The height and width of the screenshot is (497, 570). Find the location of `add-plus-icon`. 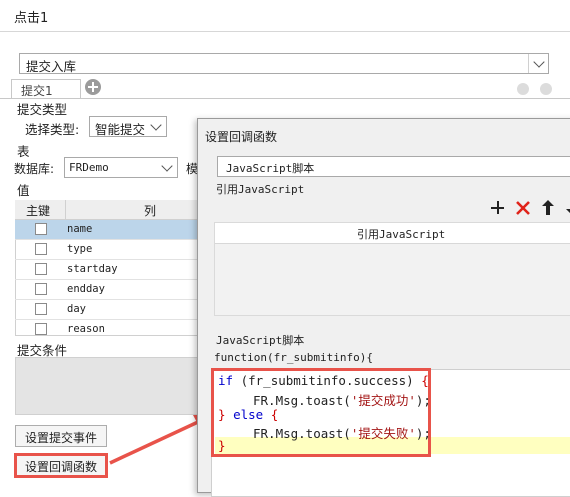

add-plus-icon is located at coordinates (498, 208).